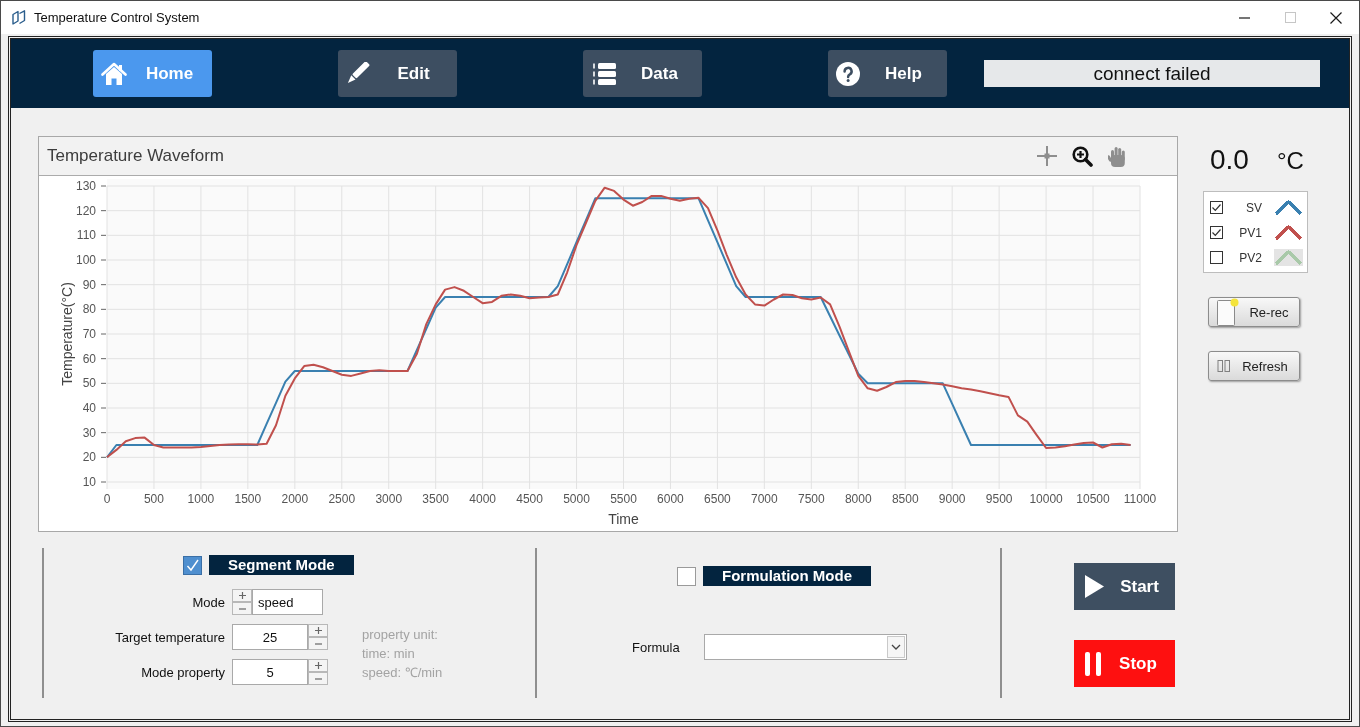  Describe the element at coordinates (887, 73) in the screenshot. I see `nav-button: Help` at that location.